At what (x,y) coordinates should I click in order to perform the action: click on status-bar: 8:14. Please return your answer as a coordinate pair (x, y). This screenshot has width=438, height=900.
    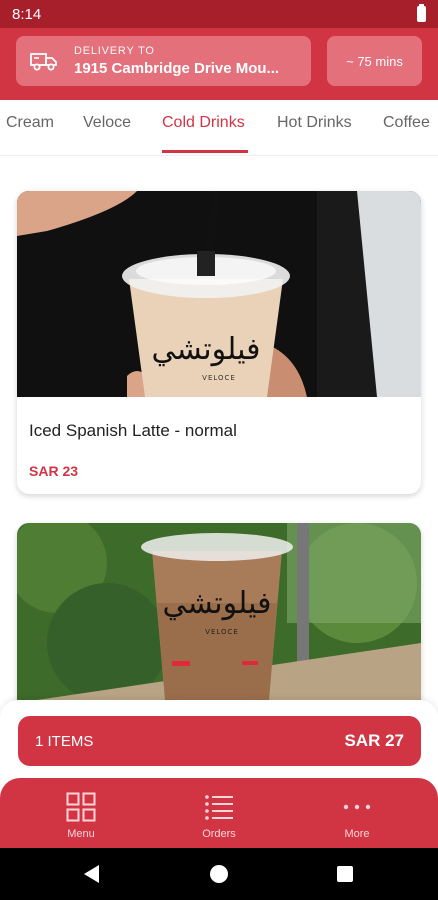
    Looking at the image, I should click on (219, 14).